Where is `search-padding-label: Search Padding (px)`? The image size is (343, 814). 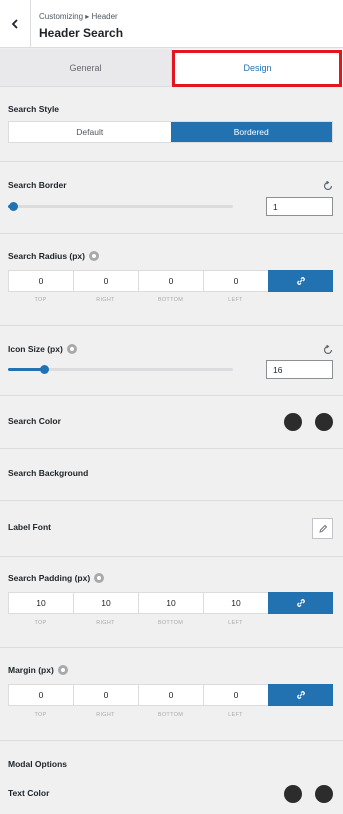
search-padding-label: Search Padding (px) is located at coordinates (56, 578).